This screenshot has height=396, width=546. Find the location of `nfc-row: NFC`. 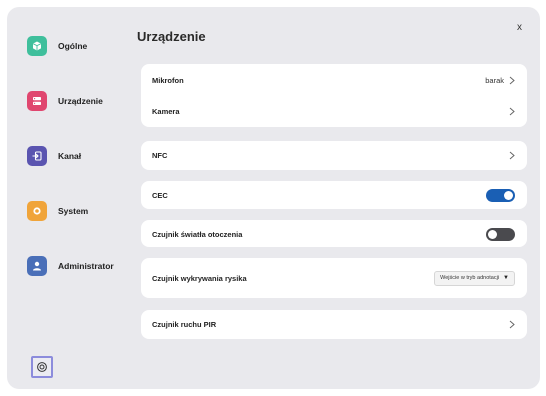

nfc-row: NFC is located at coordinates (334, 155).